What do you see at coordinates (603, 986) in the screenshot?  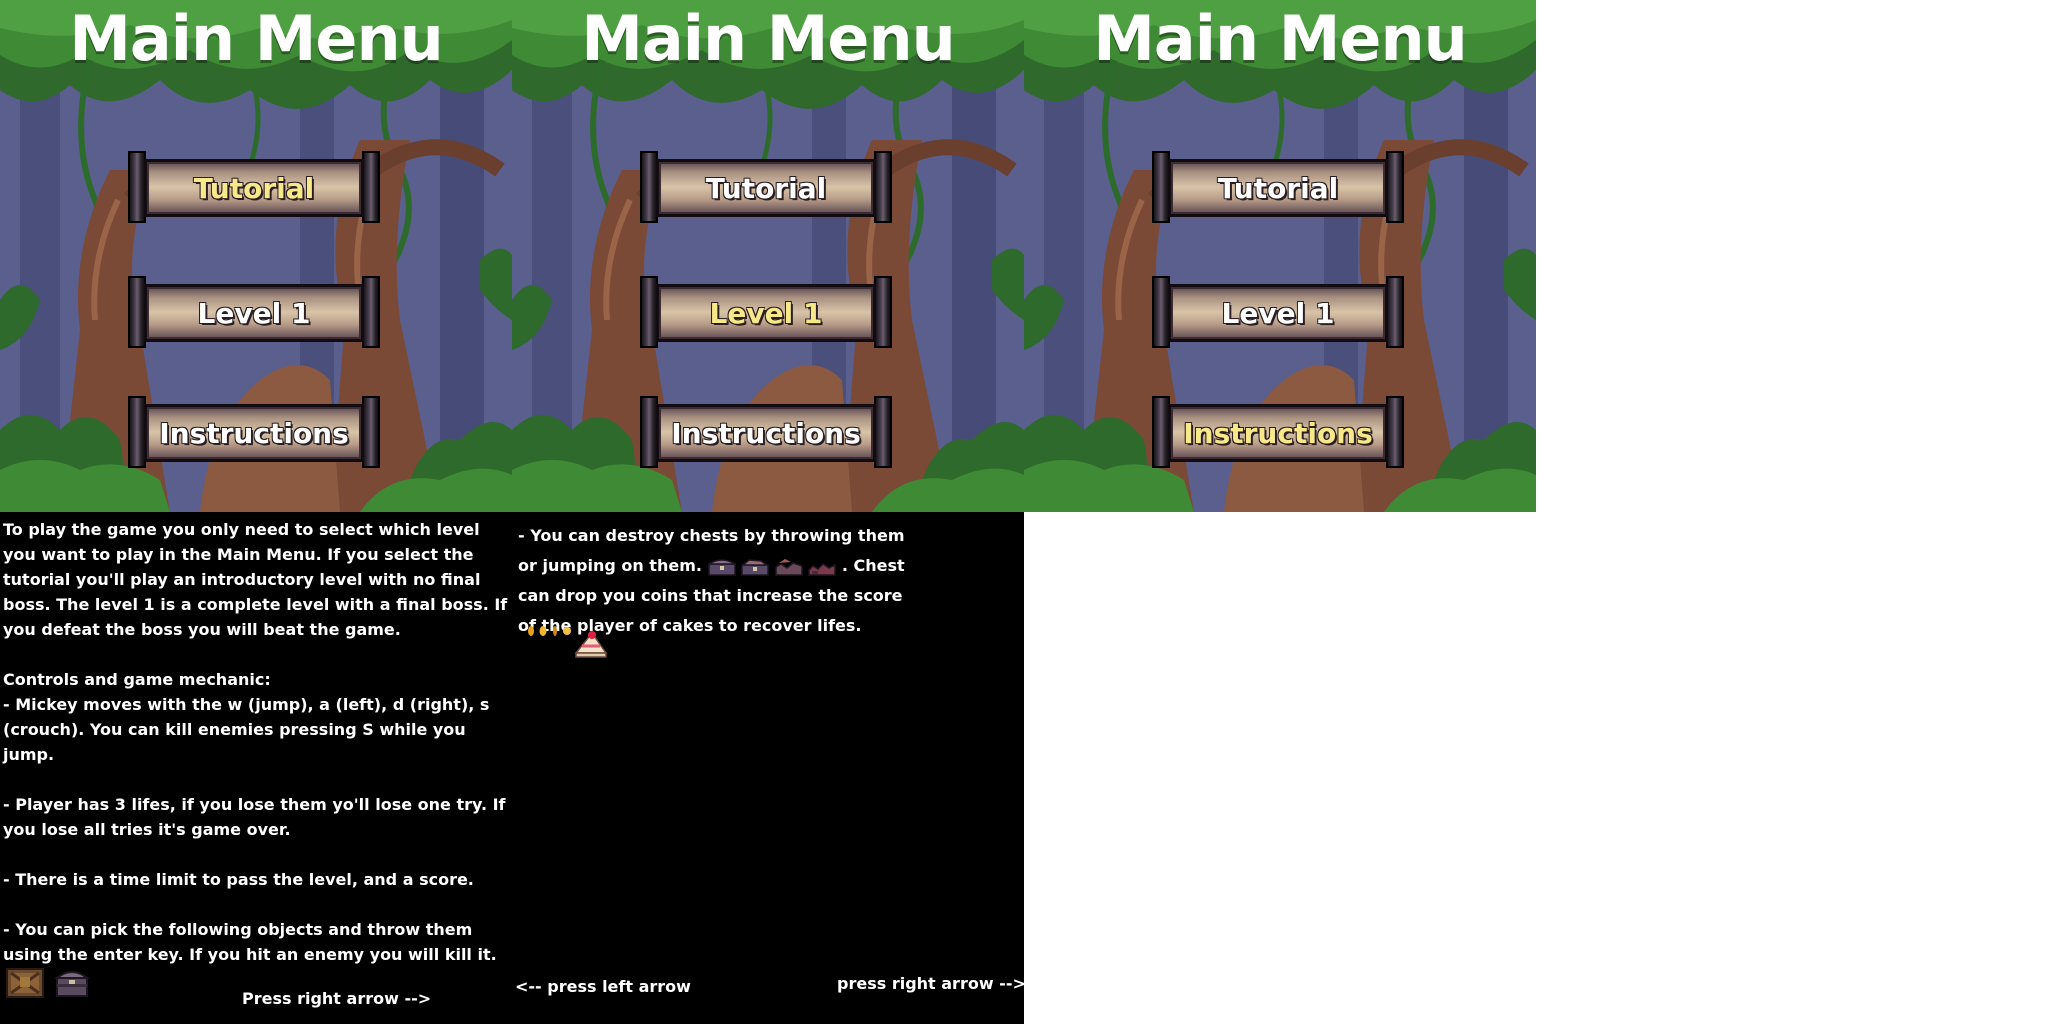 I see `previous-page-button: <-- press left arrow` at bounding box center [603, 986].